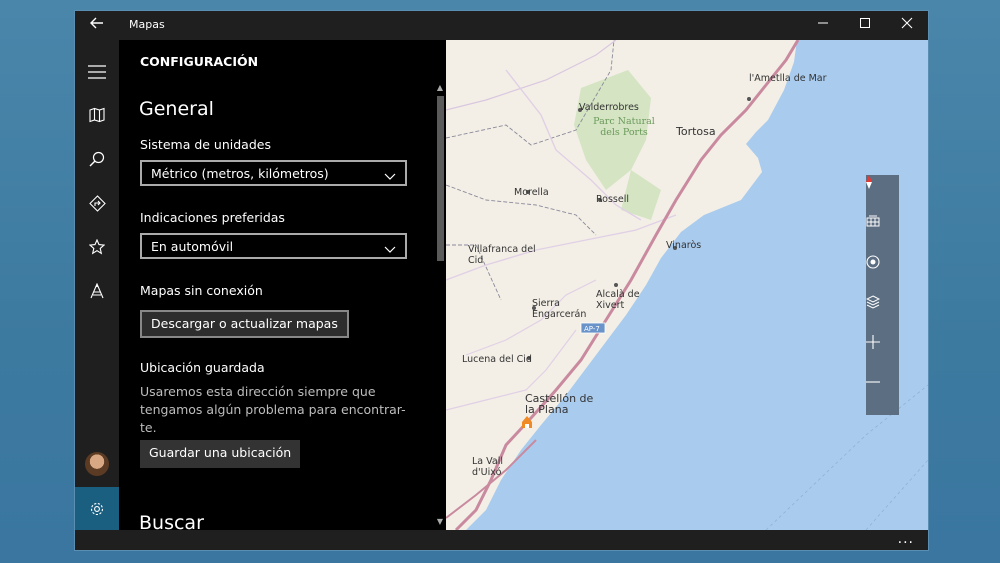 Image resolution: width=1000 pixels, height=563 pixels. Describe the element at coordinates (440, 306) in the screenshot. I see `settings-scrollbar: ▲ ▼` at that location.